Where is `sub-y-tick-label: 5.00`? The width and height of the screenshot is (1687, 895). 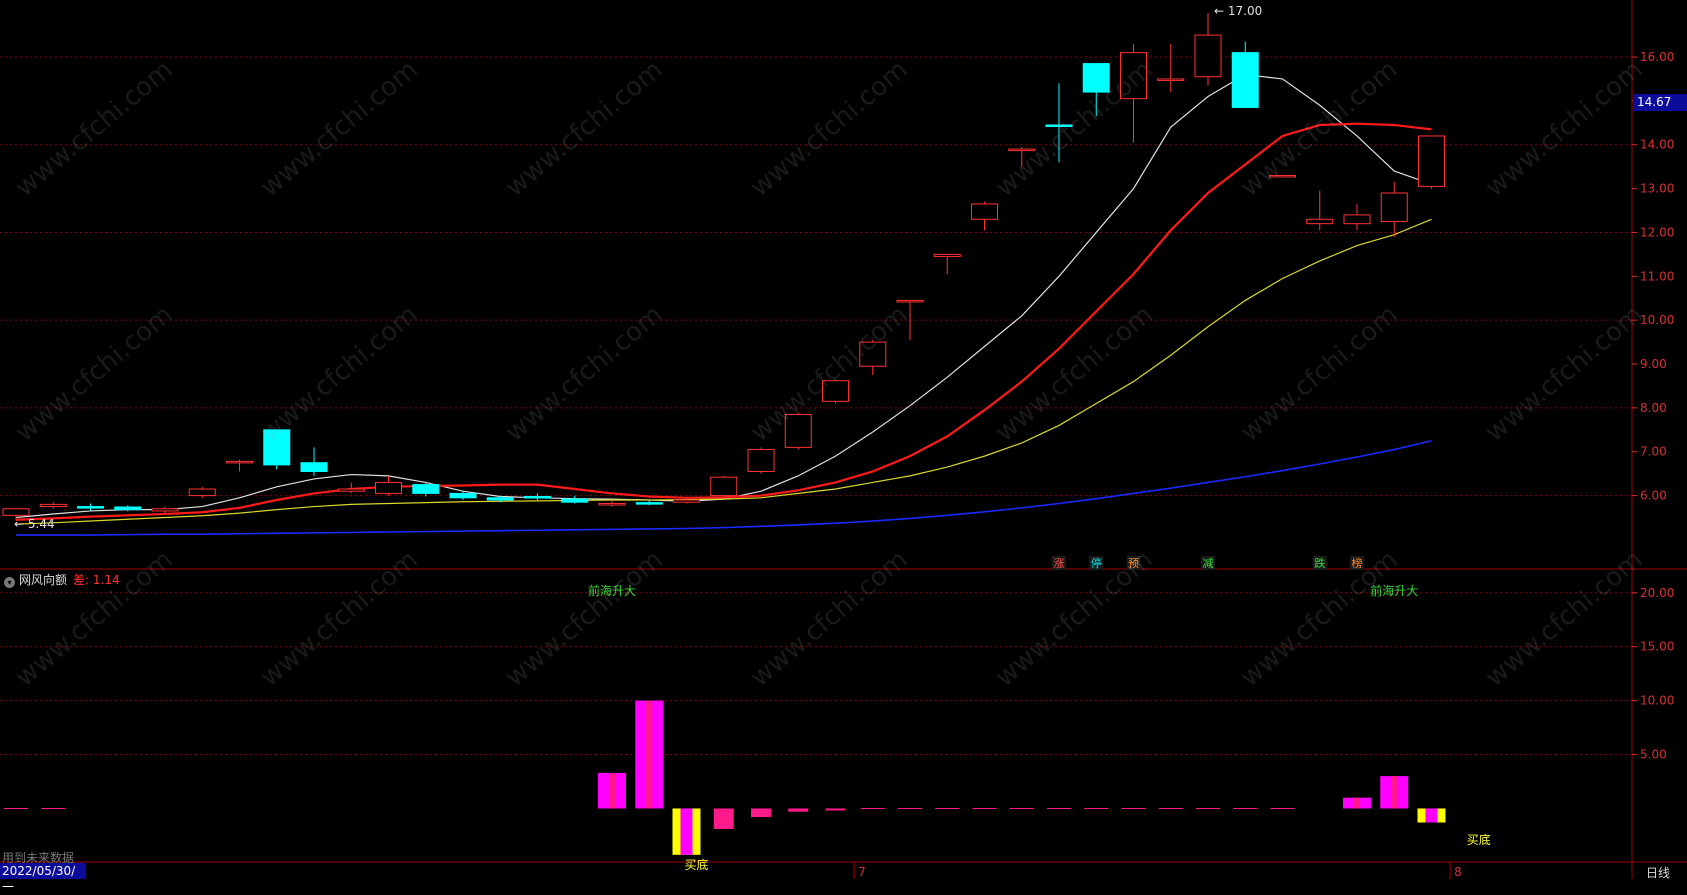
sub-y-tick-label: 5.00 is located at coordinates (1653, 755).